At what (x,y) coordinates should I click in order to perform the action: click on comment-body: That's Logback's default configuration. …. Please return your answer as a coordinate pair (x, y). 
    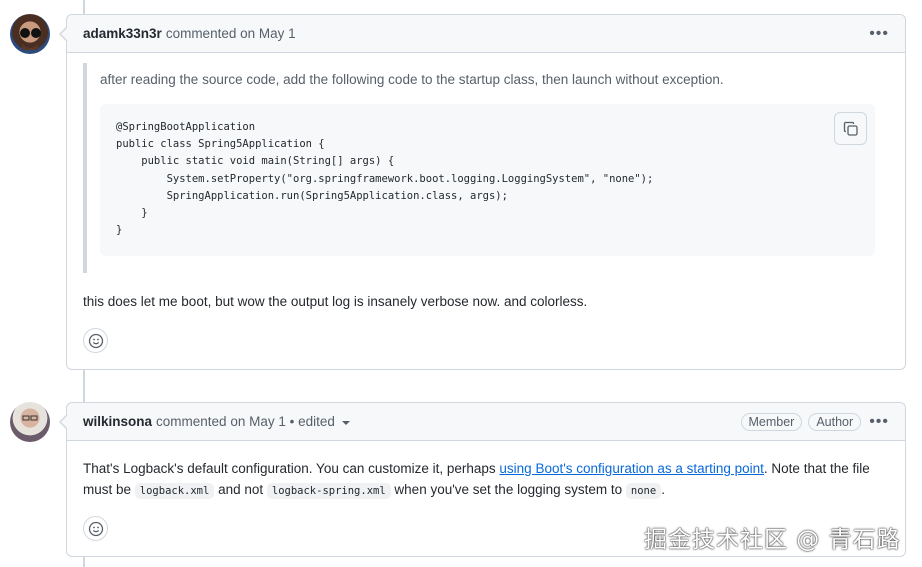
    Looking at the image, I should click on (488, 480).